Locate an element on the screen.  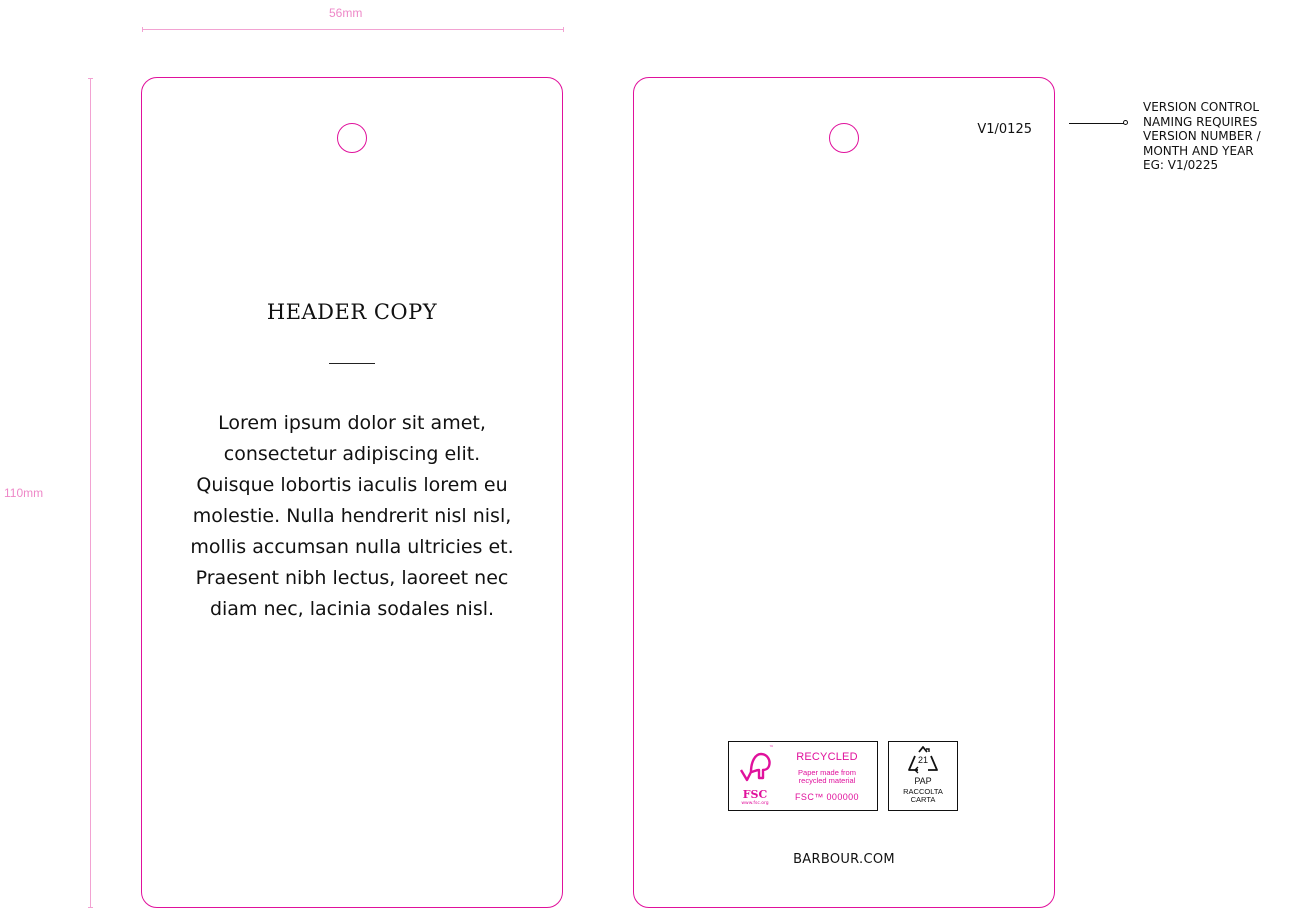
callout-leader-line is located at coordinates (1097, 123).